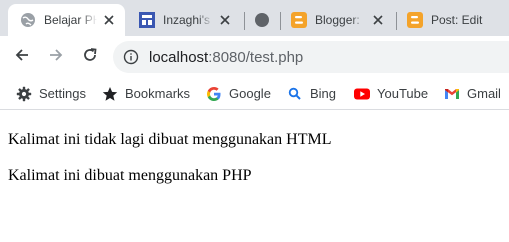 The image size is (509, 242). Describe the element at coordinates (295, 94) in the screenshot. I see `search-icon` at that location.